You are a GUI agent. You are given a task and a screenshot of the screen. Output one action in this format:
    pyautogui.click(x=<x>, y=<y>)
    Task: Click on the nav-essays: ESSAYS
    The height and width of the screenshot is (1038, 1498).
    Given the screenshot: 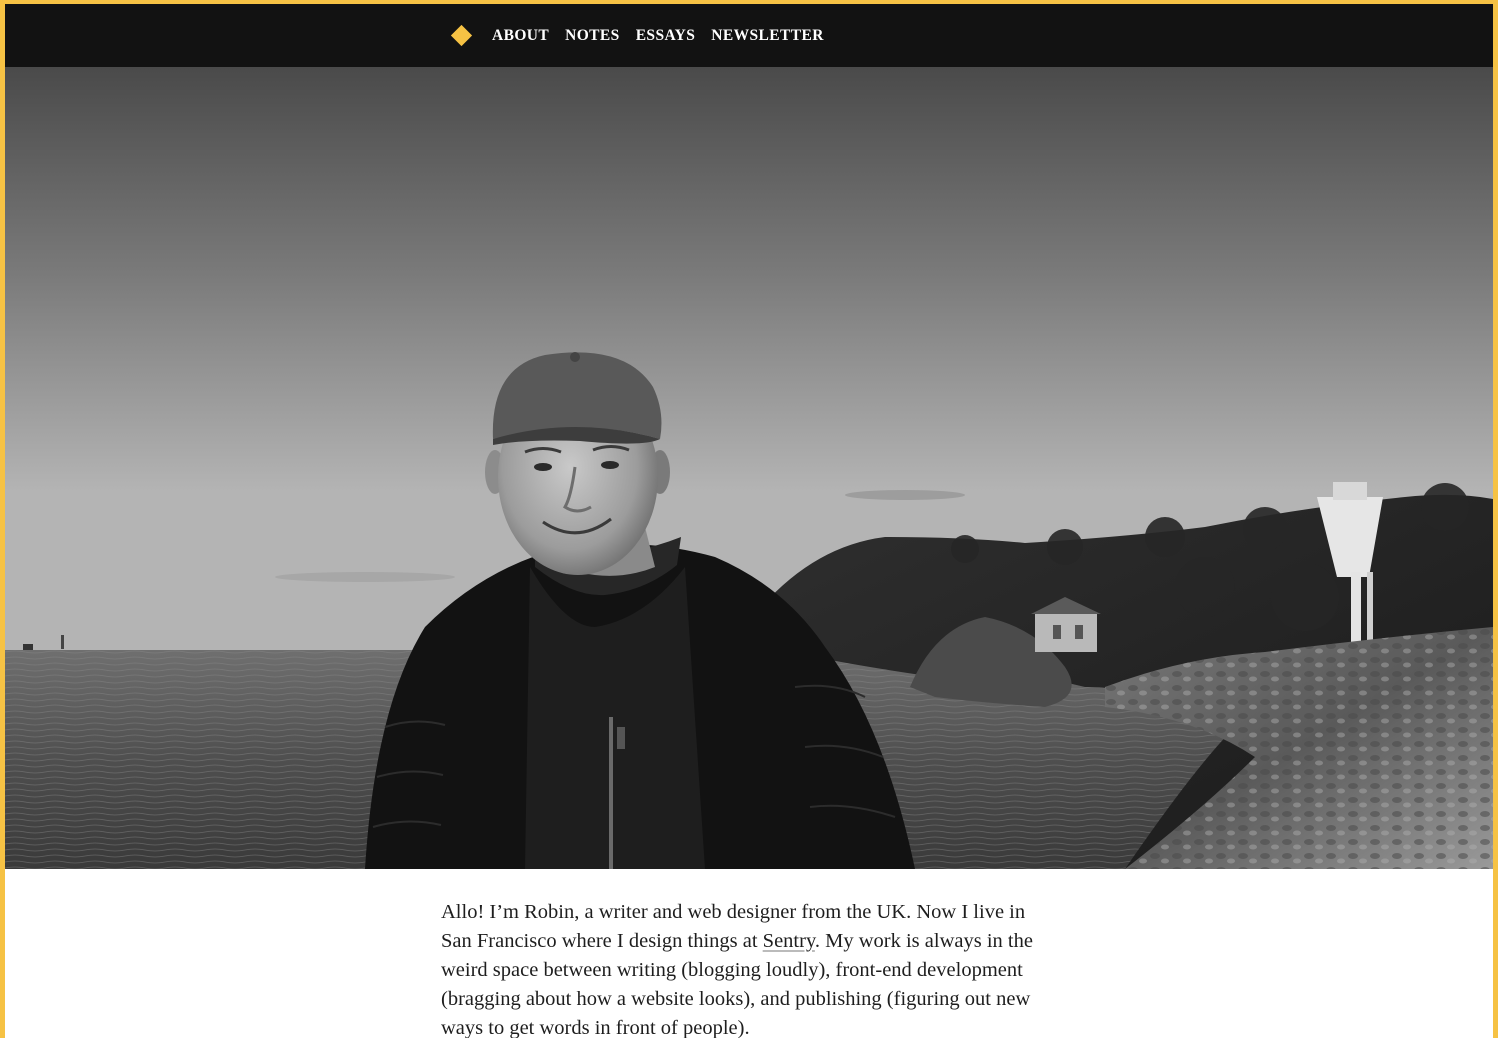 What is the action you would take?
    pyautogui.click(x=666, y=36)
    